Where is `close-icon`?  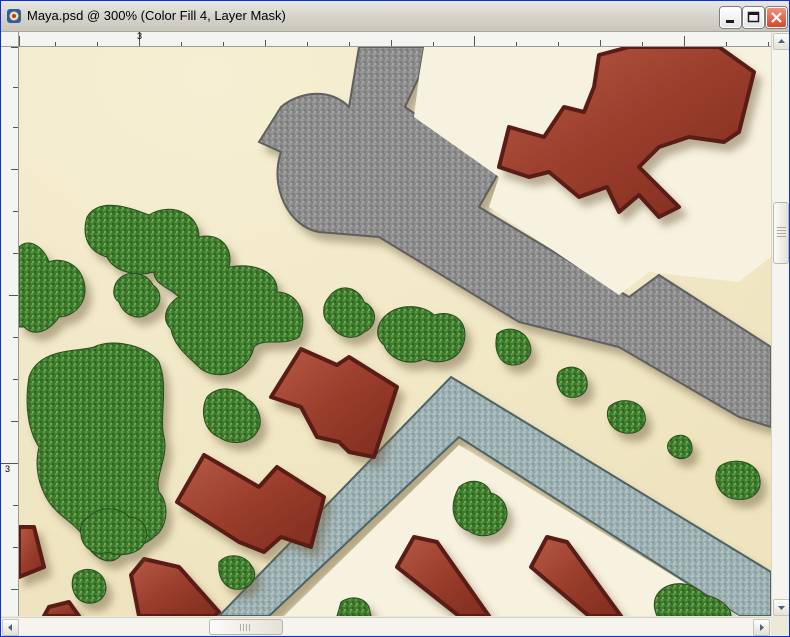 close-icon is located at coordinates (776, 17).